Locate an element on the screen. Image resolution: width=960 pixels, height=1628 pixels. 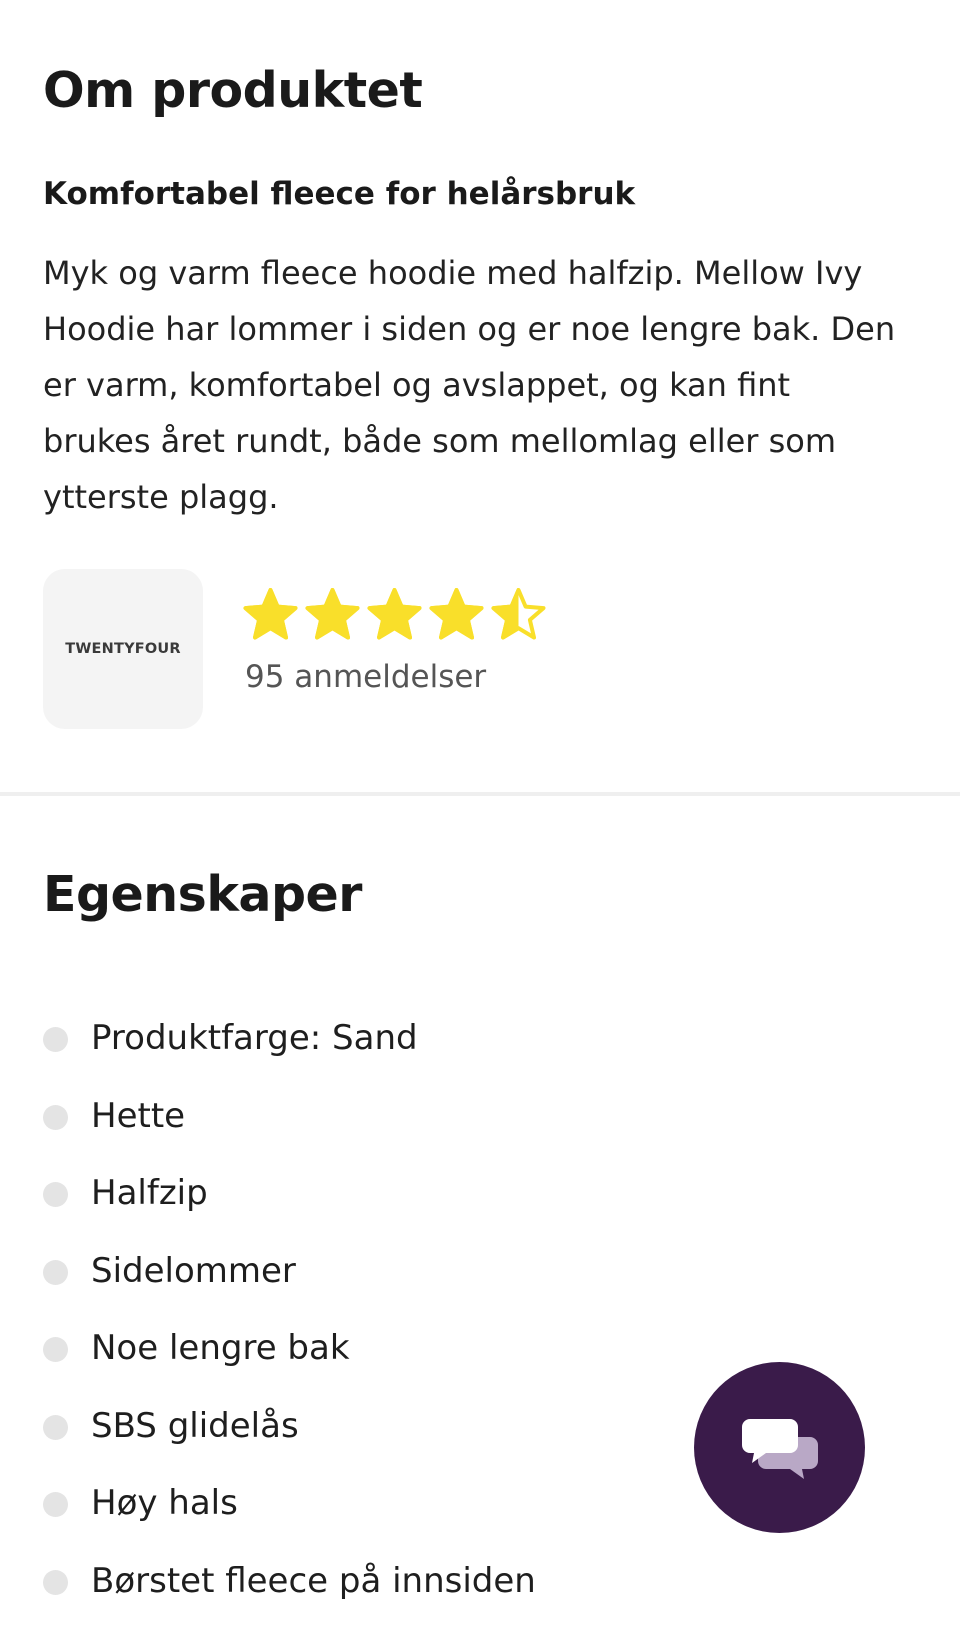
chat-button is located at coordinates (779, 1447).